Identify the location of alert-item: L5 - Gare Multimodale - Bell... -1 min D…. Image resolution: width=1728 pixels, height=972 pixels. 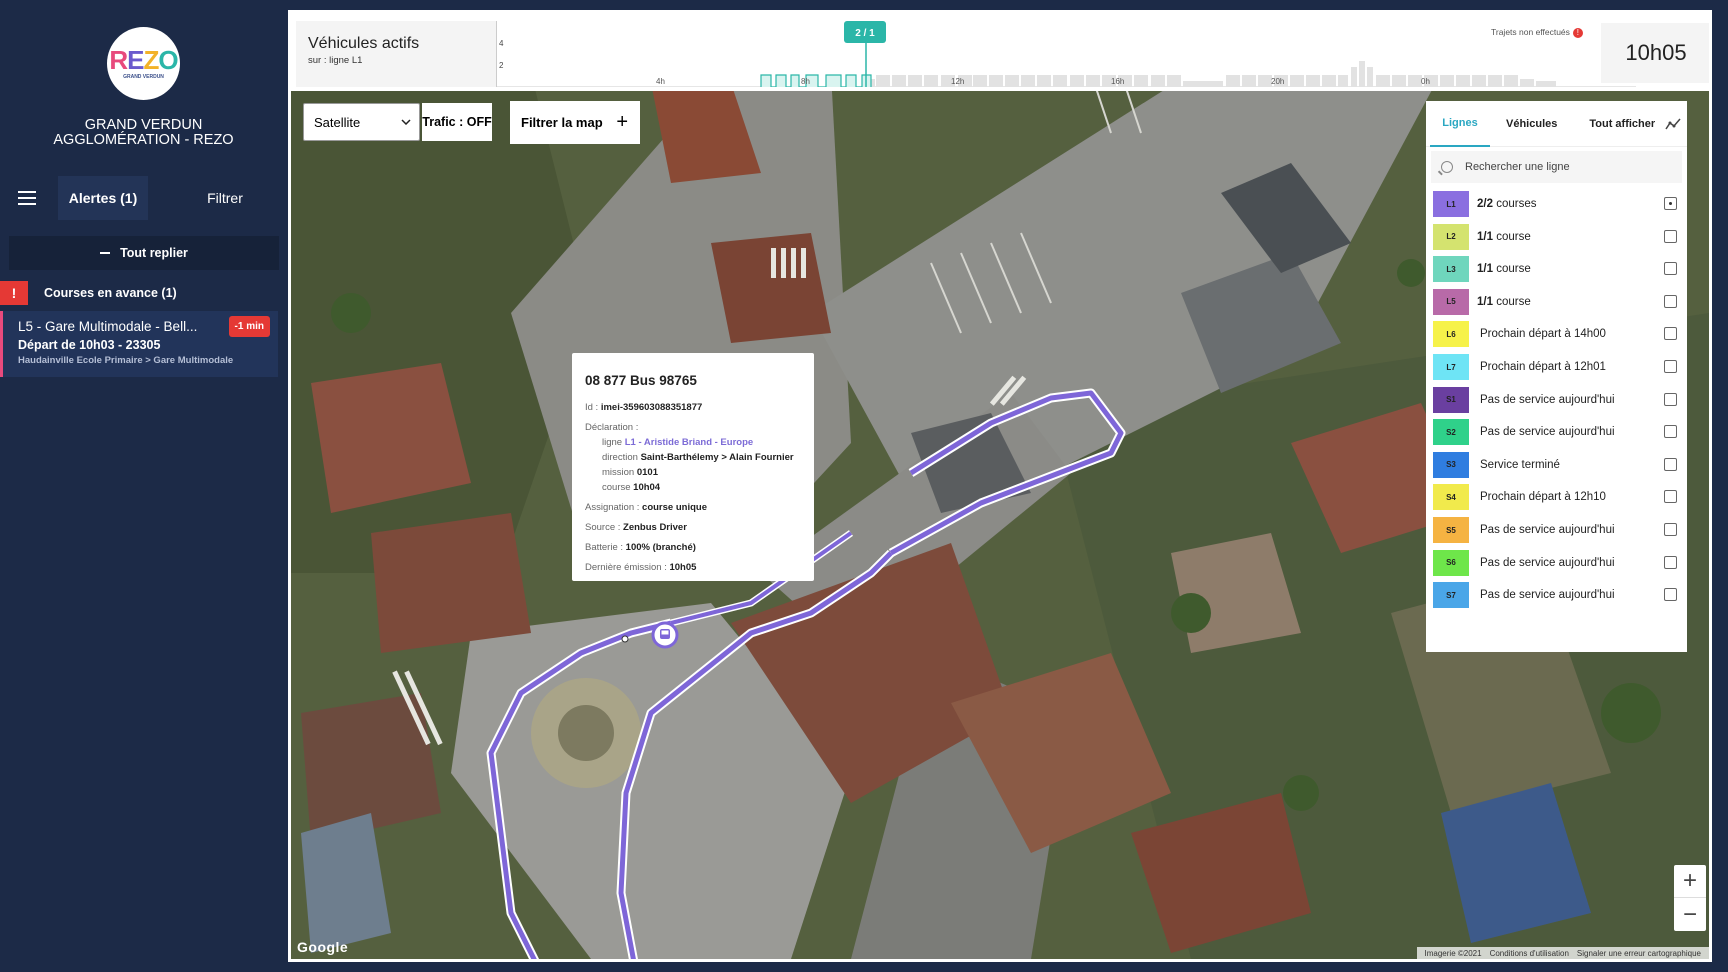
(139, 344).